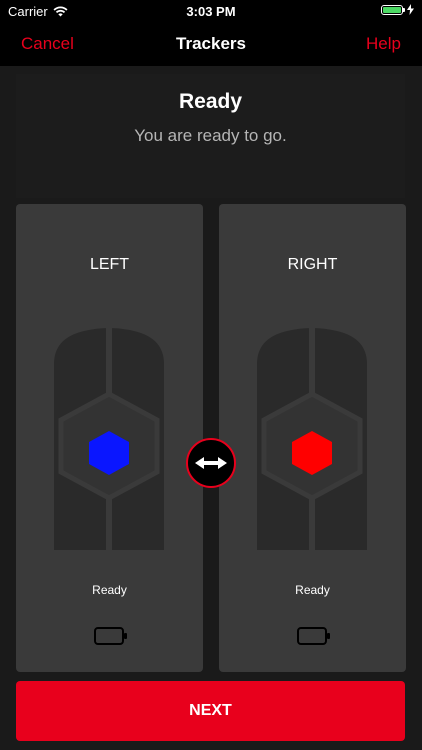 The height and width of the screenshot is (750, 422). What do you see at coordinates (313, 636) in the screenshot?
I see `battery-icon-right` at bounding box center [313, 636].